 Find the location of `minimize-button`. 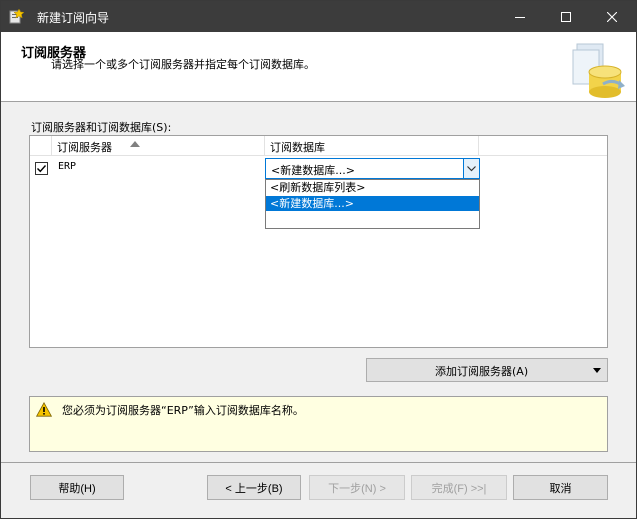

minimize-button is located at coordinates (520, 16).